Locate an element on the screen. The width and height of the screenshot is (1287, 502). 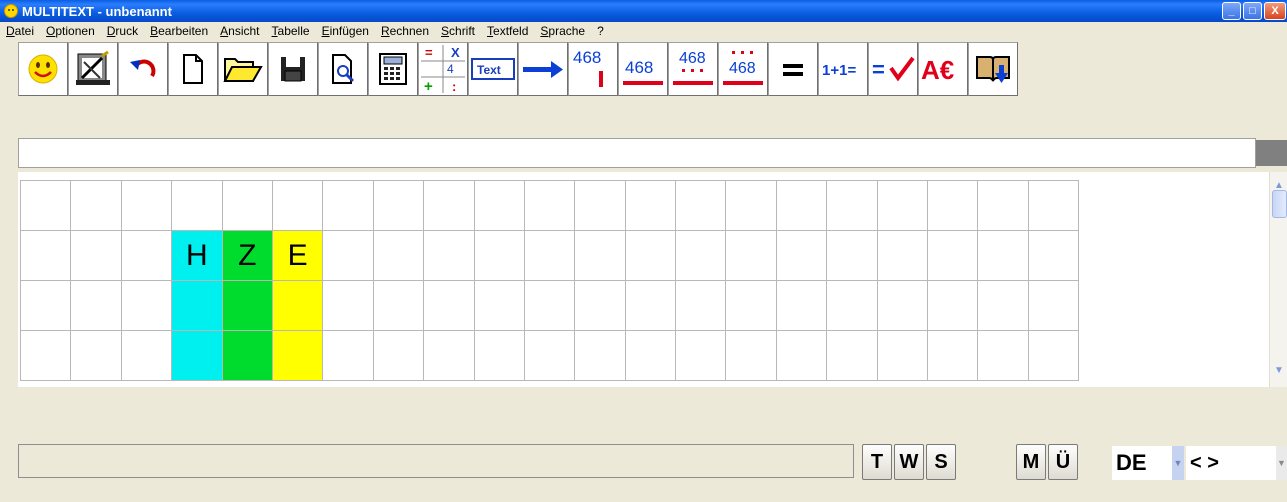
number-position-button: 468 is located at coordinates (593, 69).